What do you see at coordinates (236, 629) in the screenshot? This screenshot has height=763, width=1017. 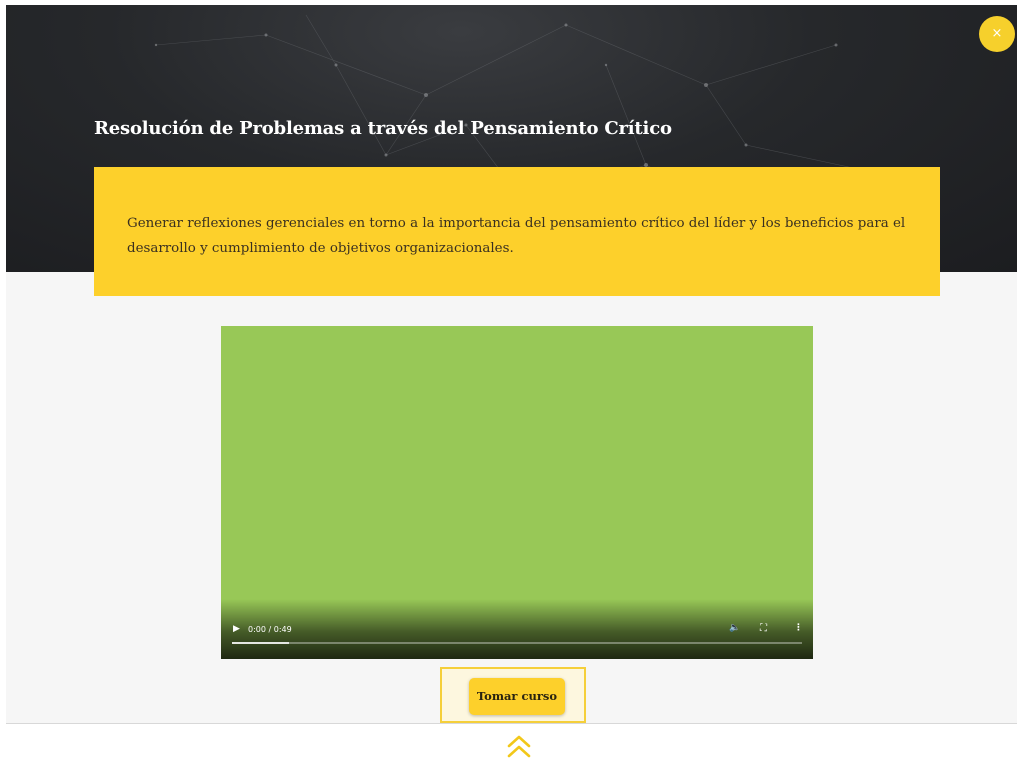 I see `play-icon: ▶` at bounding box center [236, 629].